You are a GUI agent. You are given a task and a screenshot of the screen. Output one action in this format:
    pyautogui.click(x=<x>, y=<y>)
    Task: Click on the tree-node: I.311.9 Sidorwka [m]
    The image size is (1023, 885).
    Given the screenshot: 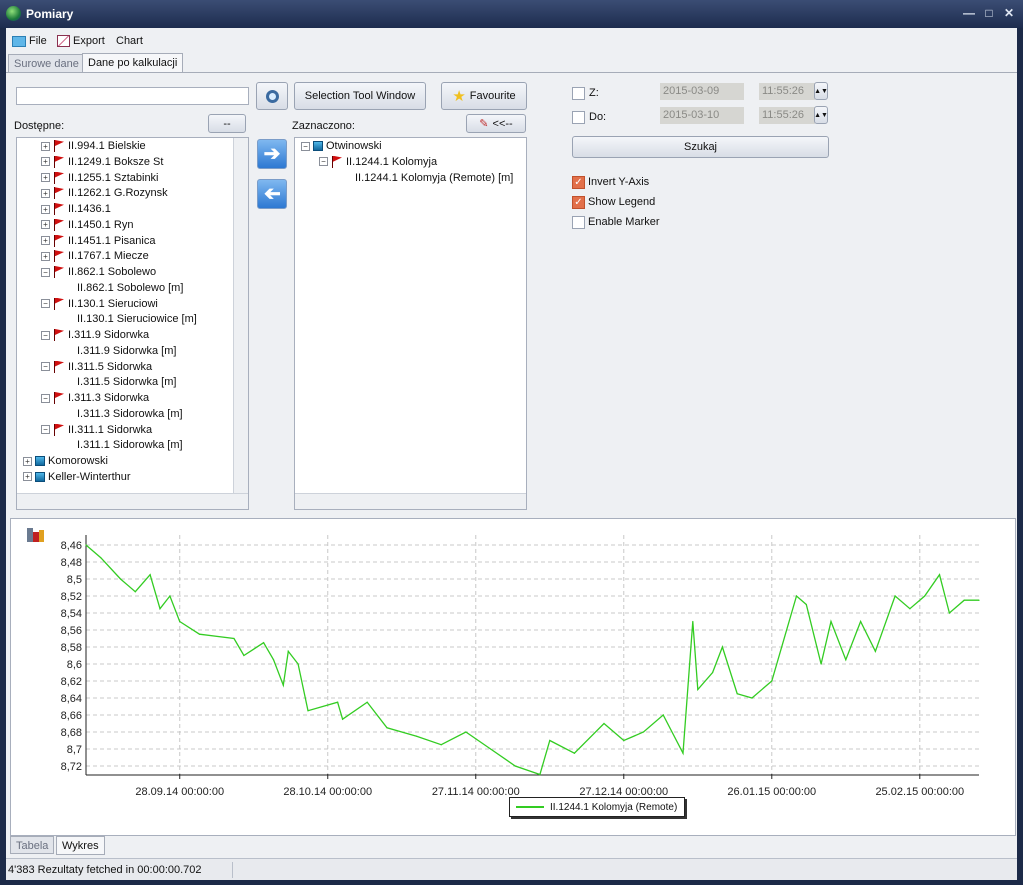 What is the action you would take?
    pyautogui.click(x=126, y=351)
    